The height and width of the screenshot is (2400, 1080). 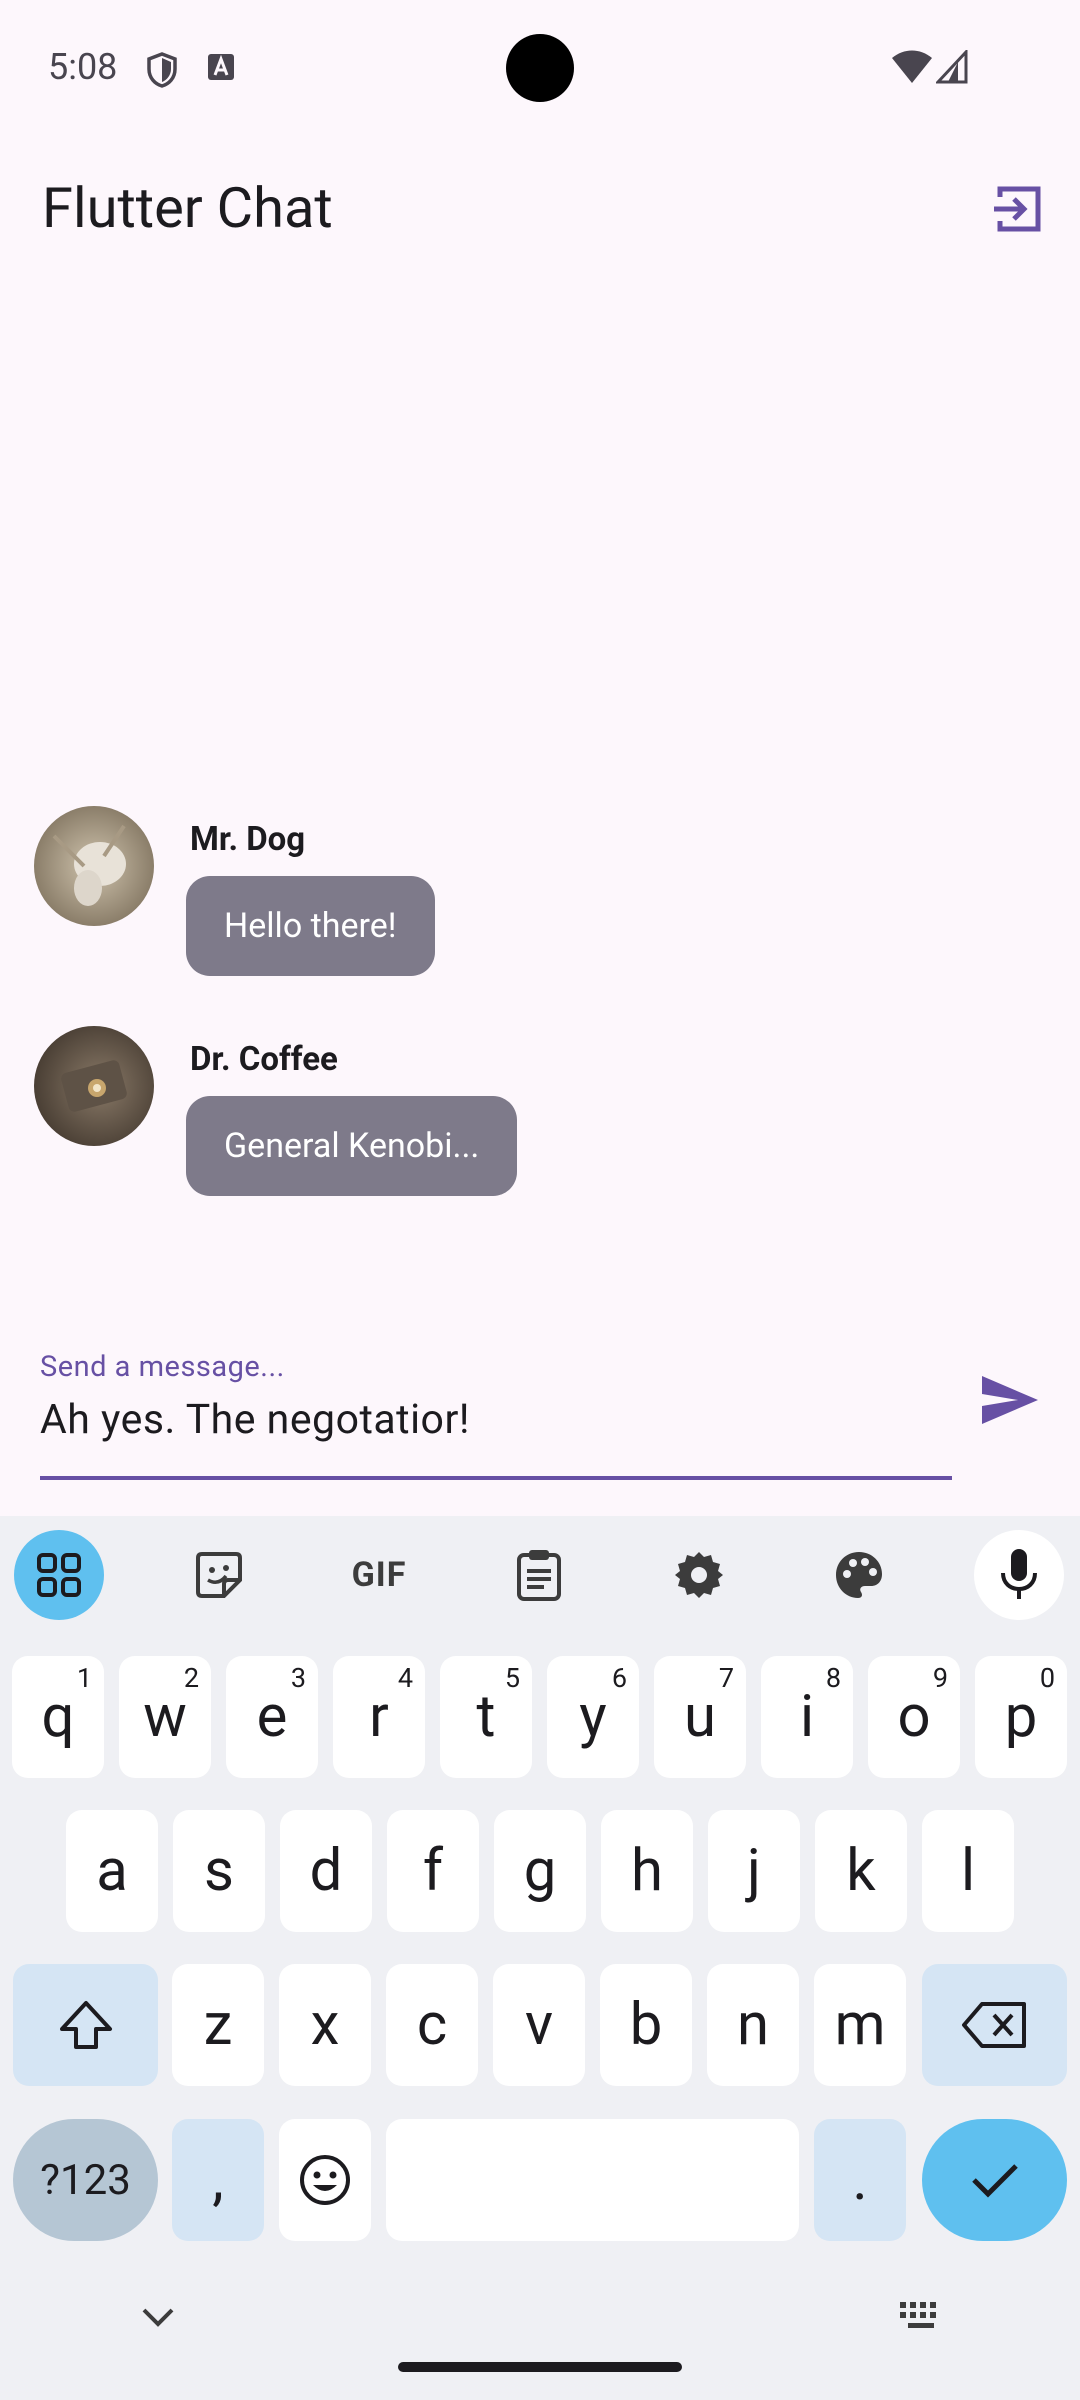 I want to click on key-hint-number: 9, so click(x=940, y=1678).